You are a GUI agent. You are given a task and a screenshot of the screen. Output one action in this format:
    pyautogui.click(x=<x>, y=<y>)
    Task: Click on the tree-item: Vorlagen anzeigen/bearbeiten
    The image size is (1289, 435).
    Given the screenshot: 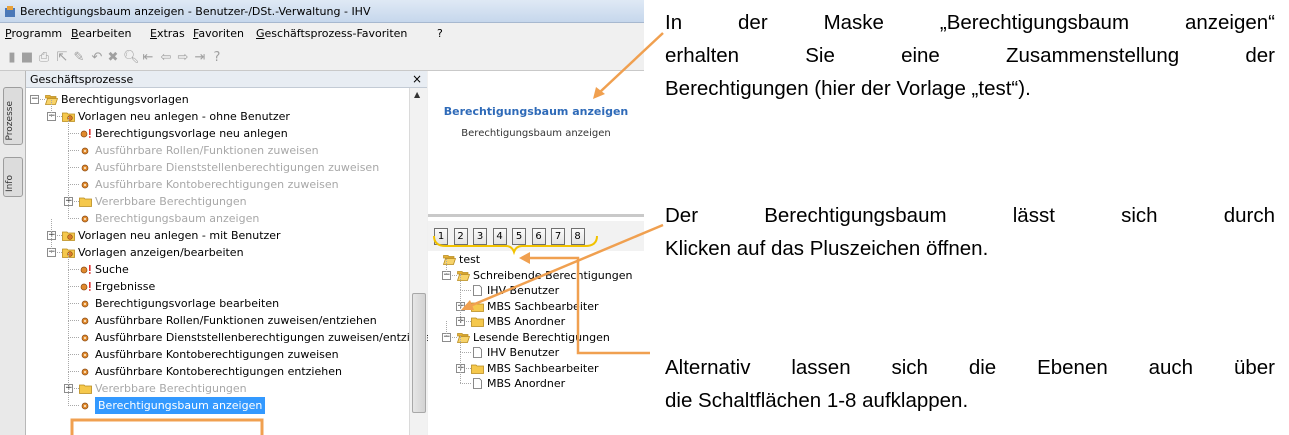 What is the action you would take?
    pyautogui.click(x=161, y=252)
    